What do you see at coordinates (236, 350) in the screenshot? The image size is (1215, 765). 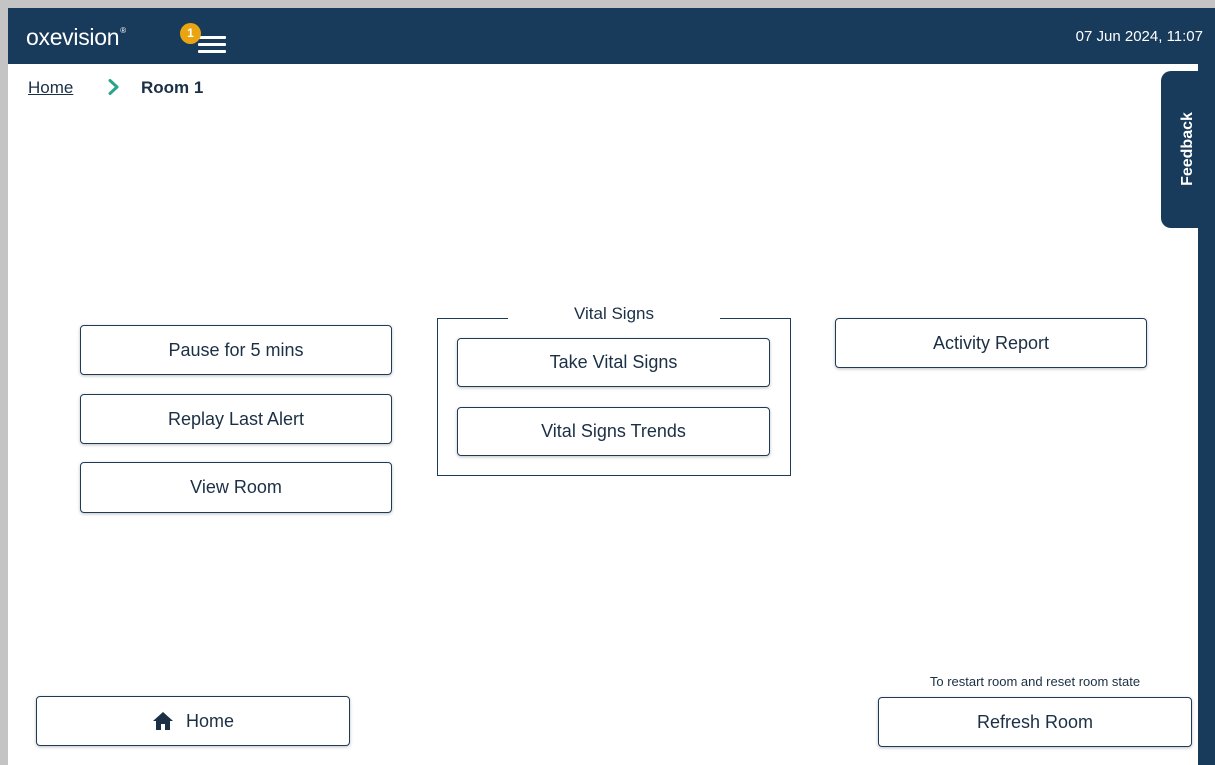 I see `pause-5-mins-button: Pause for 5 mins` at bounding box center [236, 350].